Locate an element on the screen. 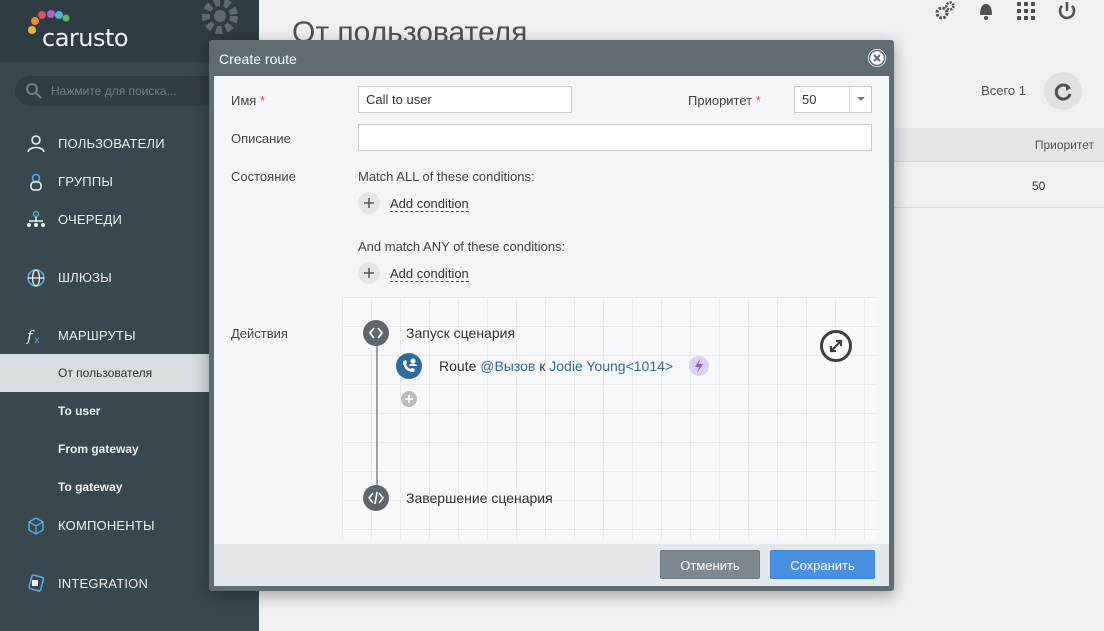  name-label-text: Имя is located at coordinates (244, 100).